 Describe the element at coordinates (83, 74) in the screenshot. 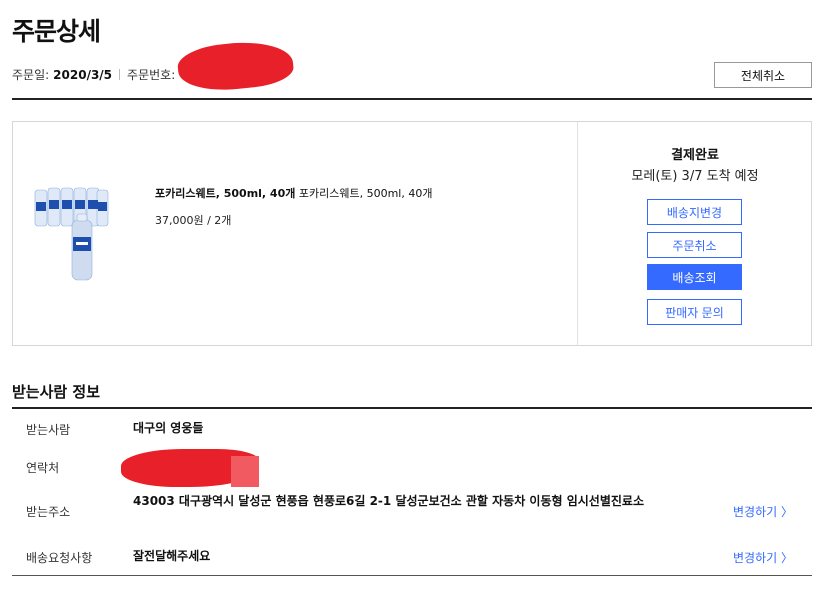

I see `order-date: 2020/3/5` at that location.